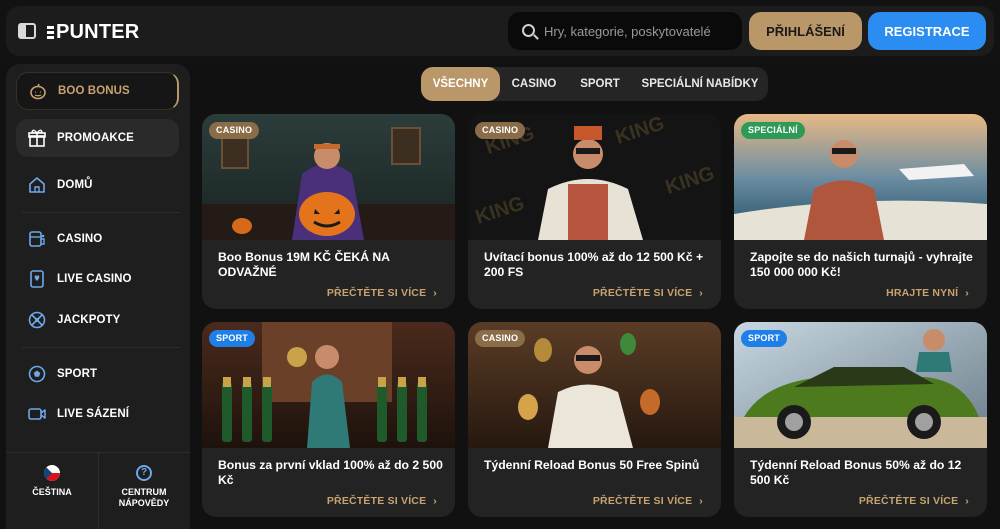  I want to click on sidebar-item-sport: SPORT, so click(97, 374).